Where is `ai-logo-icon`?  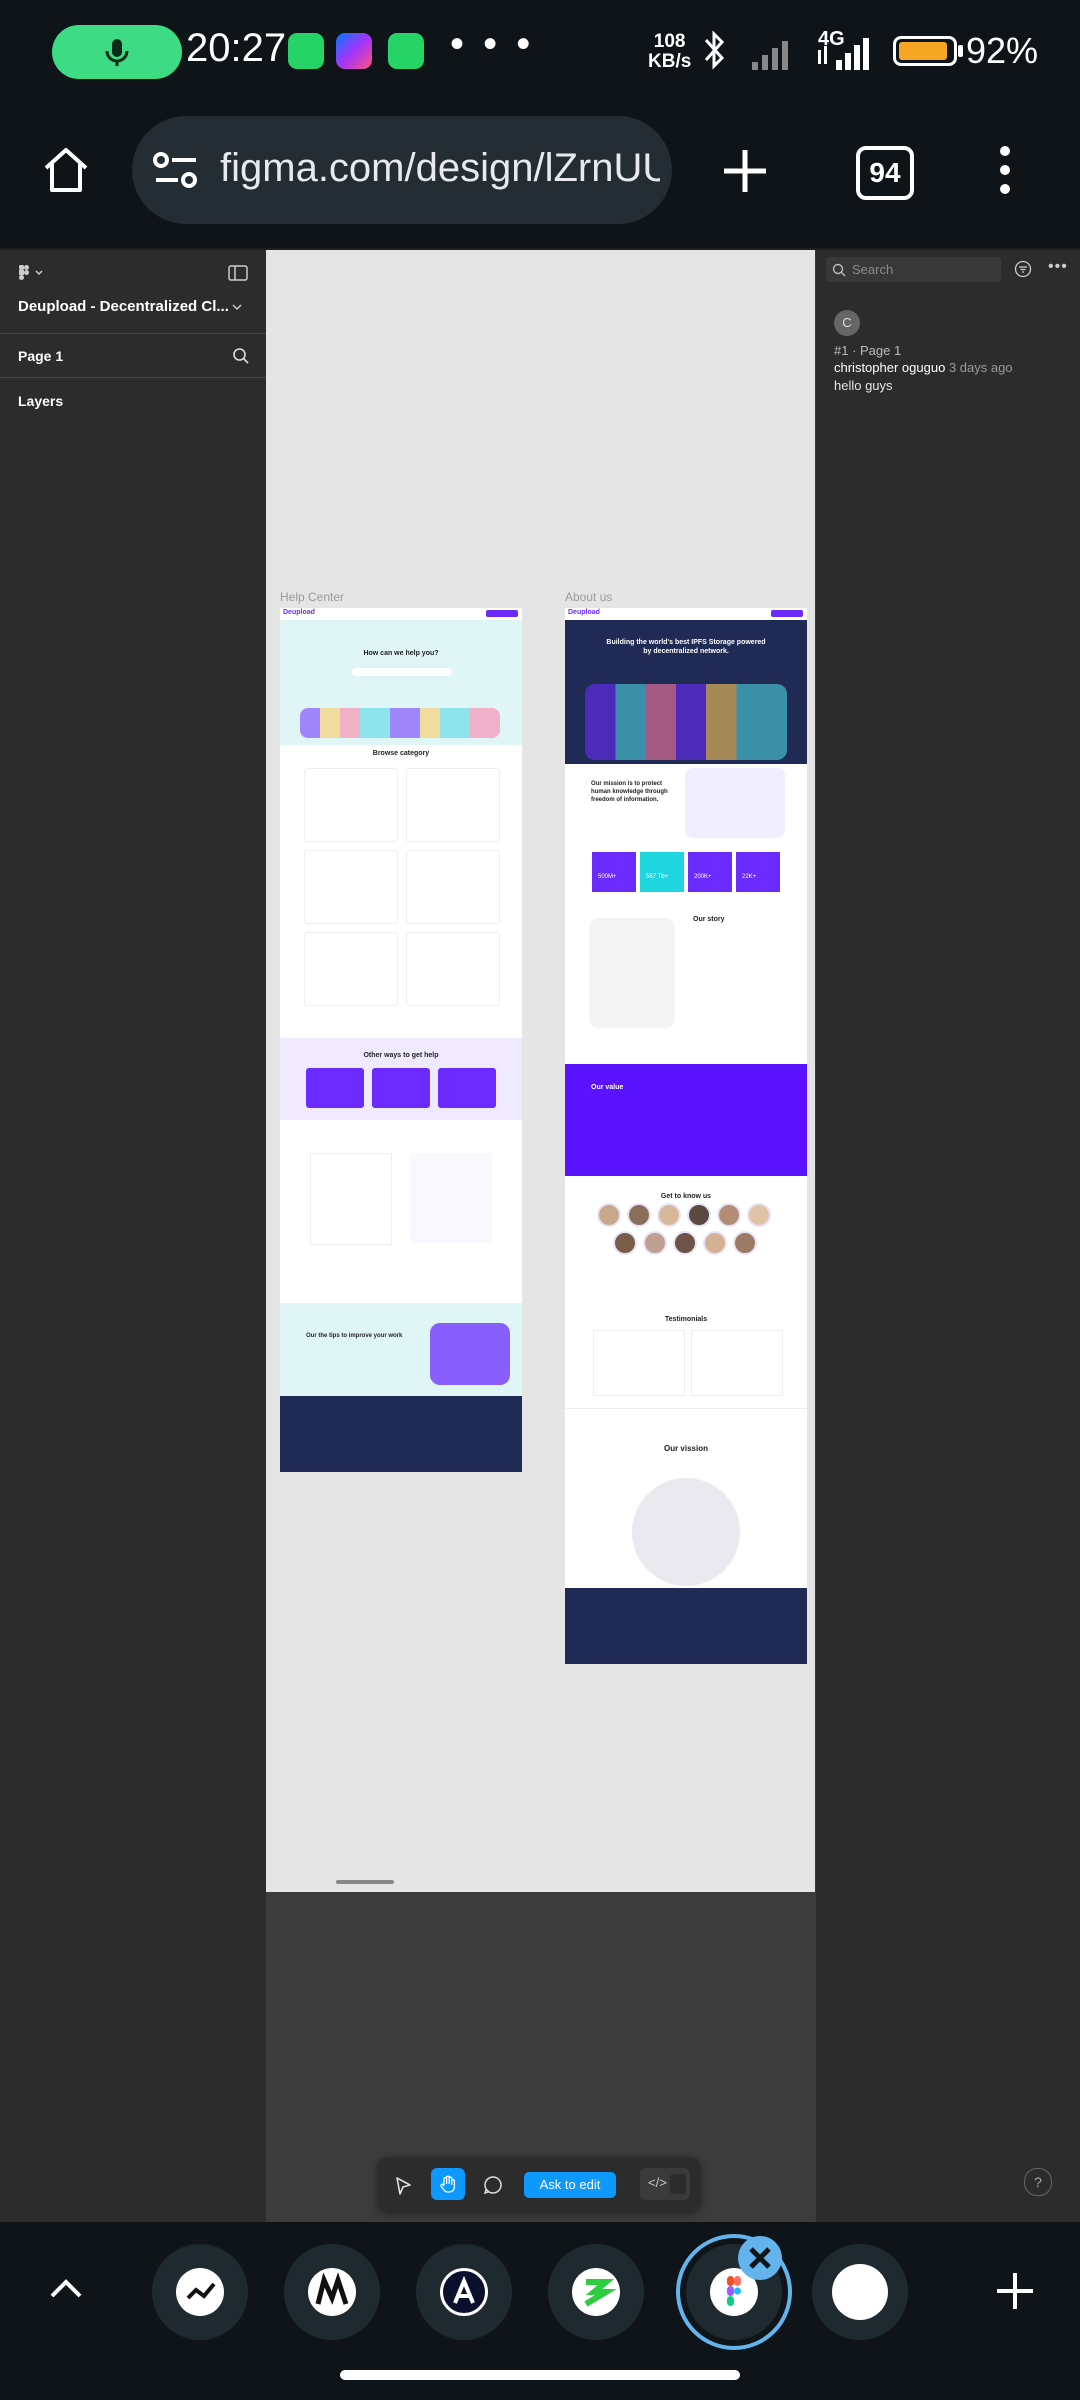
ai-logo-icon is located at coordinates (464, 2289).